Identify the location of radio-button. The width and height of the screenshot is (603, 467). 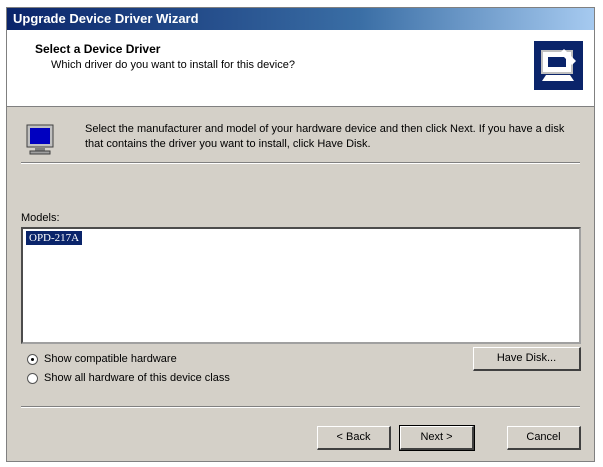
(32, 378).